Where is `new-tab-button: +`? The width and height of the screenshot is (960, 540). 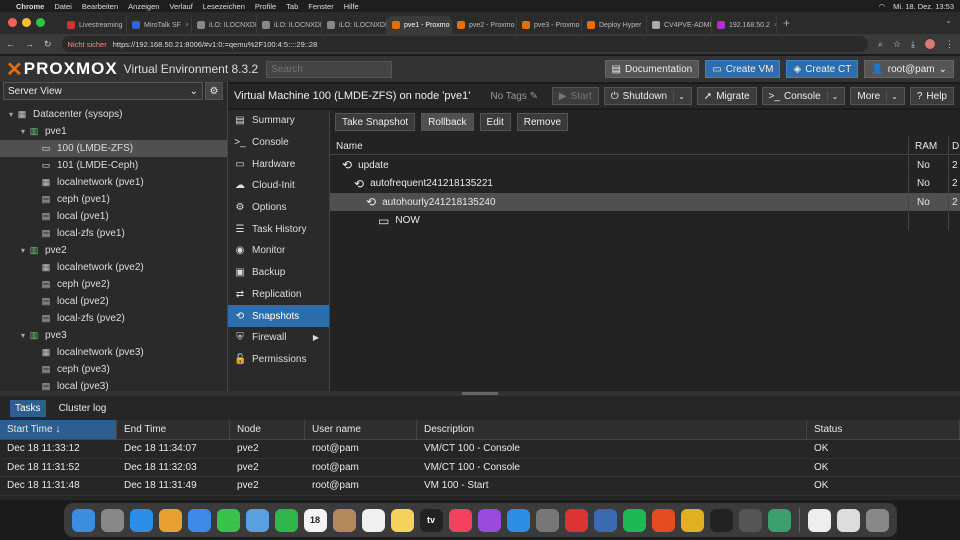
new-tab-button: + is located at coordinates (786, 23).